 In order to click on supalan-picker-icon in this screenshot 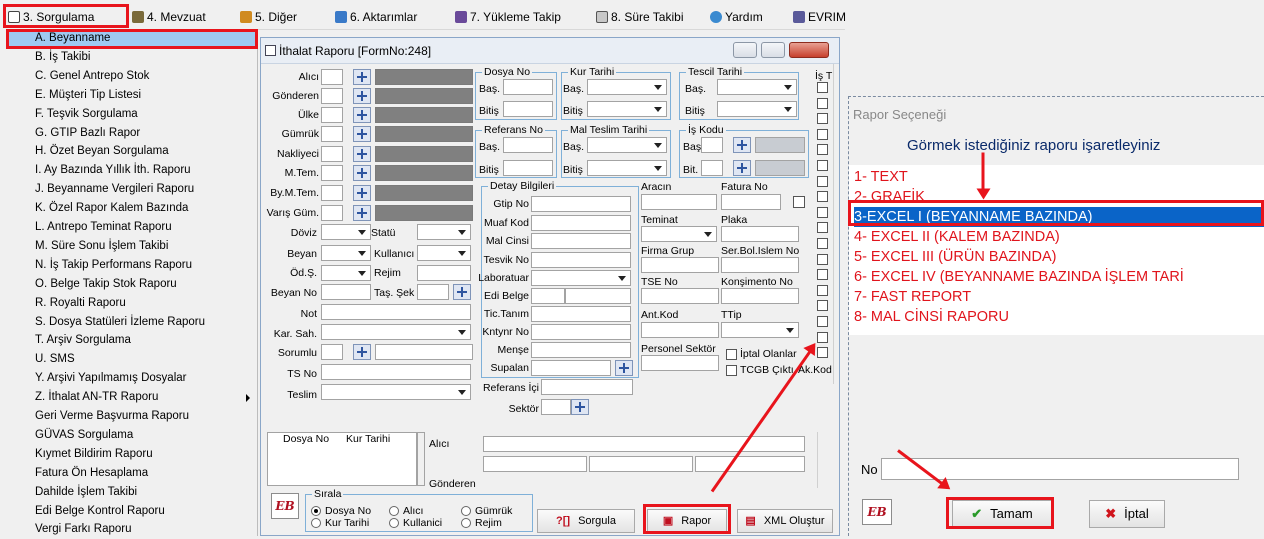, I will do `click(624, 368)`.